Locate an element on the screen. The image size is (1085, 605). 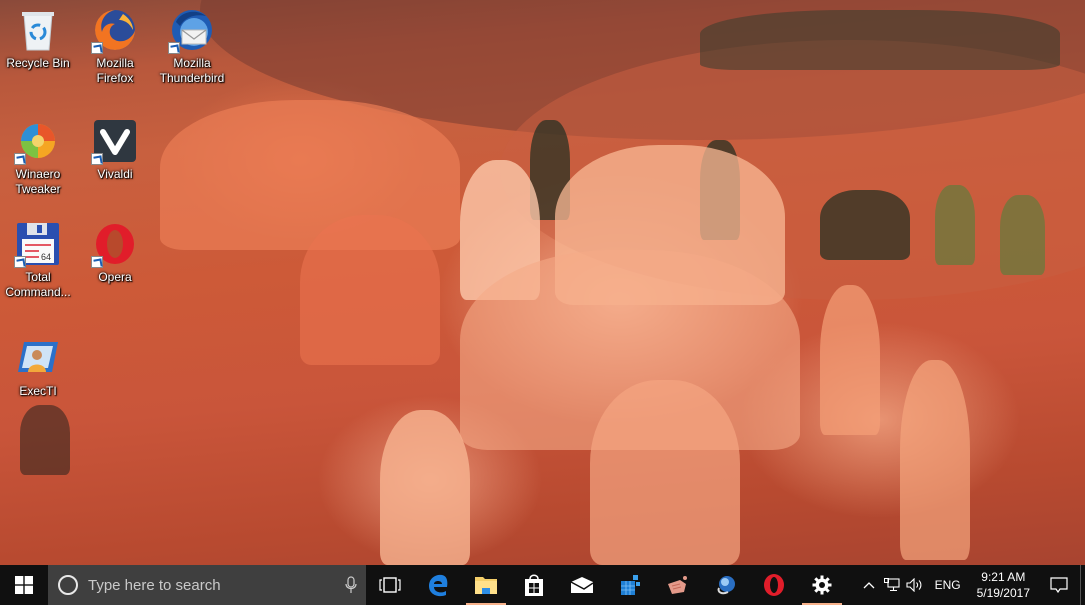
taskbar-settings is located at coordinates (822, 585).